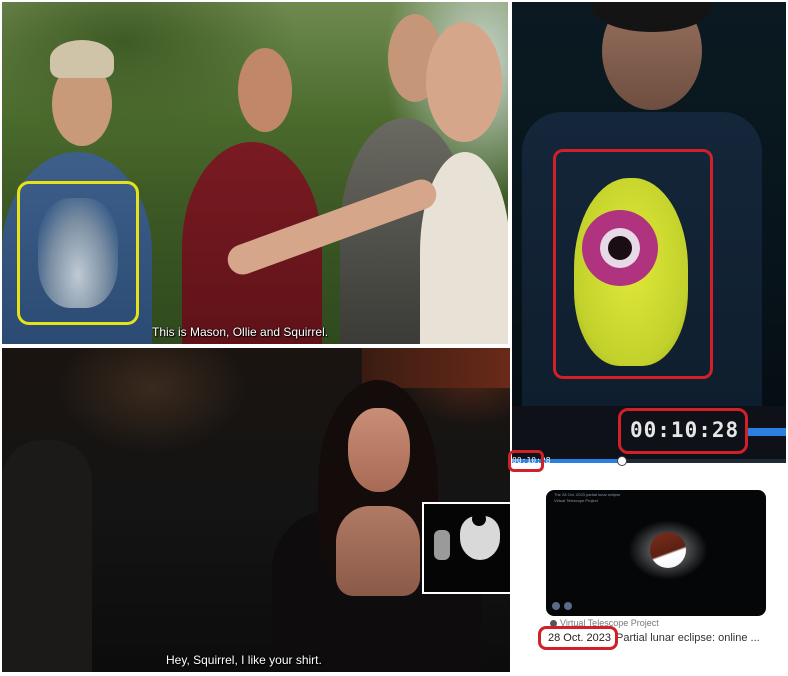 The height and width of the screenshot is (676, 788). What do you see at coordinates (464, 82) in the screenshot?
I see `person-foreground-head` at bounding box center [464, 82].